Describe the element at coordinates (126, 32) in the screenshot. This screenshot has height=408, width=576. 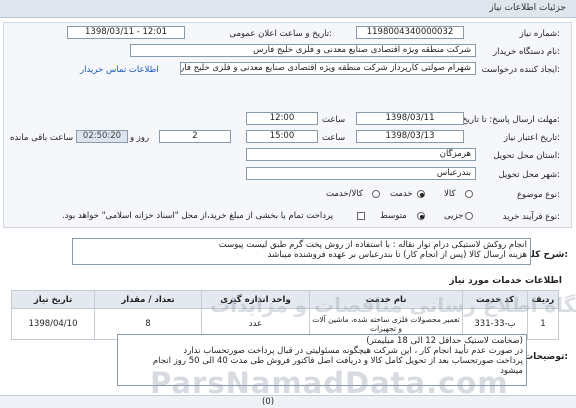
I see `announce-field: 1398/03/11 - 12:01` at that location.